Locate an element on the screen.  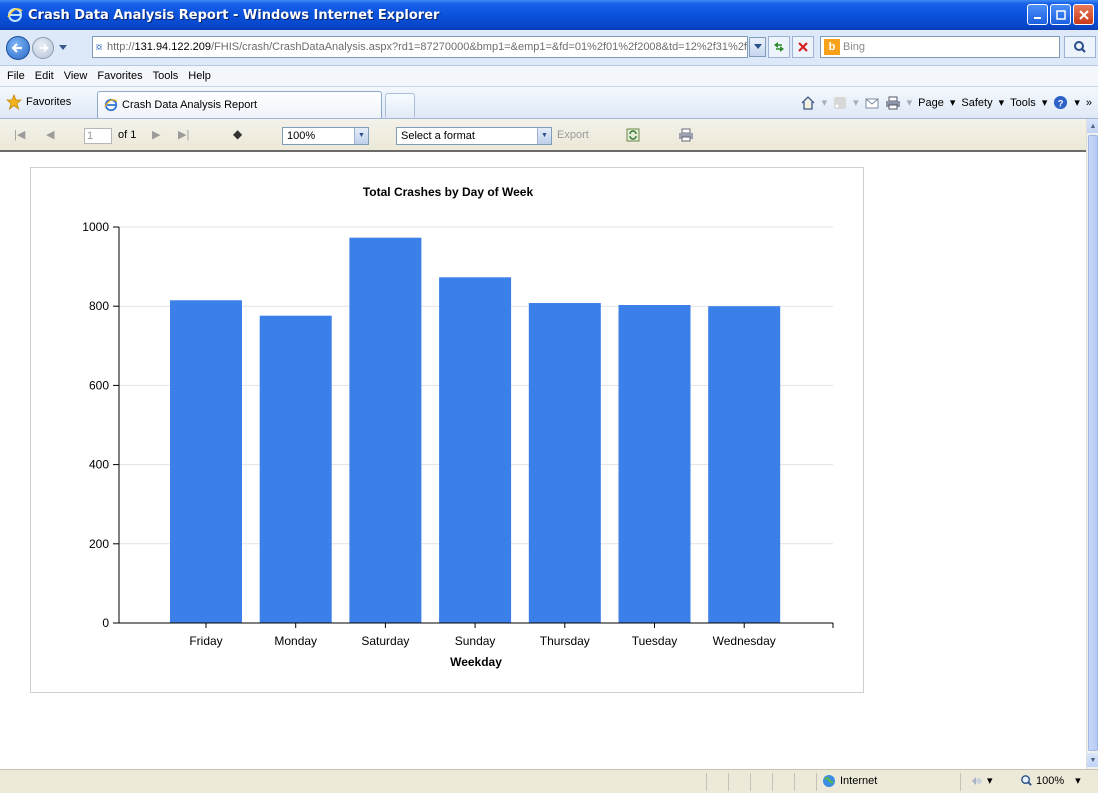
y-axis: 0 200 400 600 800 1000 is located at coordinates (101, 425).